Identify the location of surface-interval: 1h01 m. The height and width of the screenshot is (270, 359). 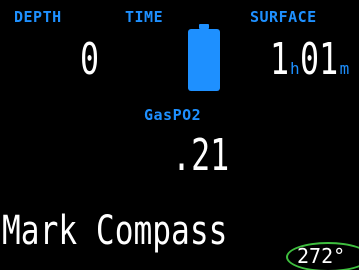
(309, 59).